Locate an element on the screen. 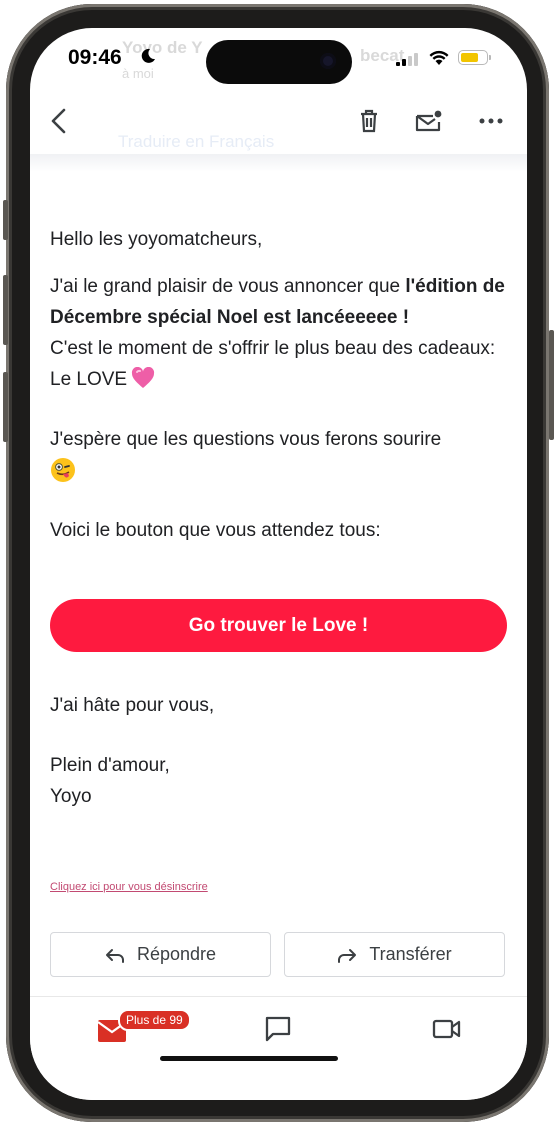 The height and width of the screenshot is (1128, 557). pink-heart-icon is located at coordinates (143, 377).